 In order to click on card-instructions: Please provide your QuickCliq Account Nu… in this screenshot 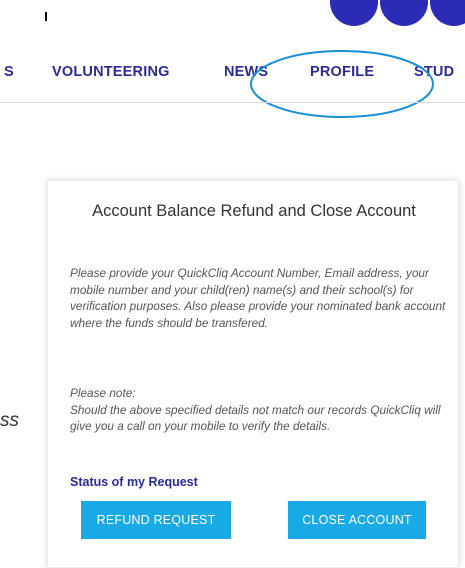, I will do `click(258, 298)`.